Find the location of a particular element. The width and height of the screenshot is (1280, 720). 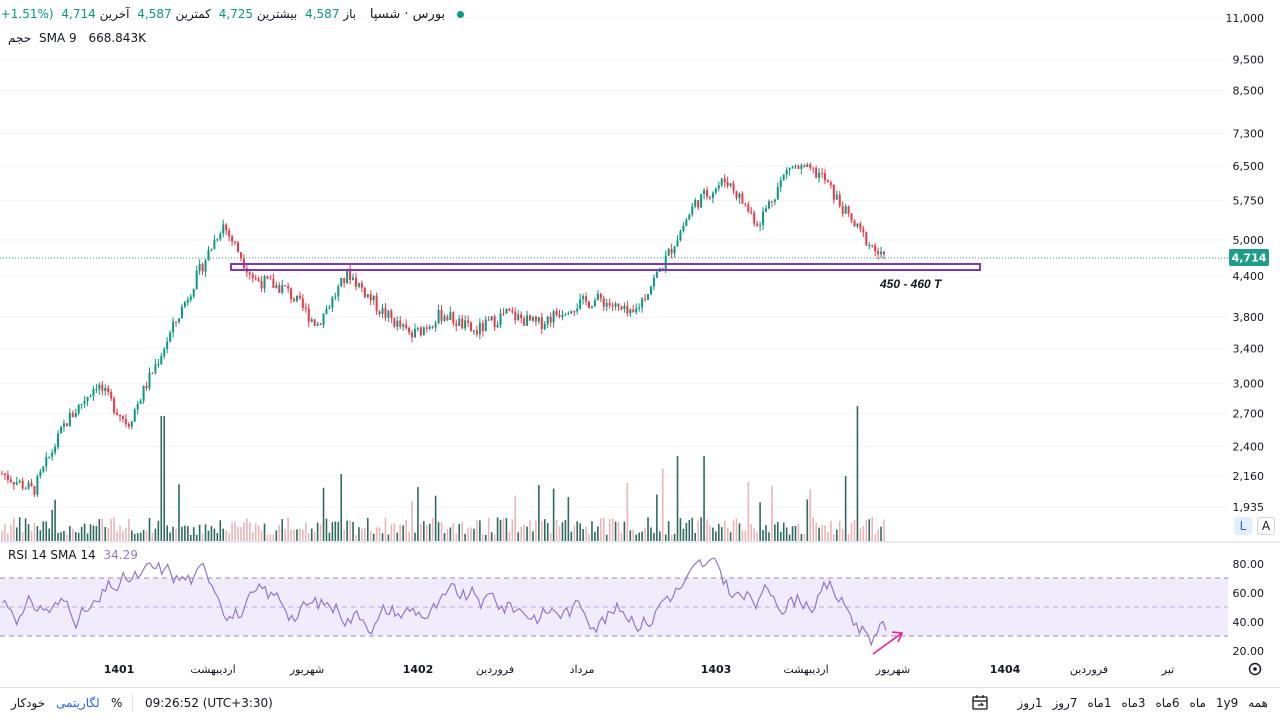

time-range-tab: 7روز is located at coordinates (1064, 703).